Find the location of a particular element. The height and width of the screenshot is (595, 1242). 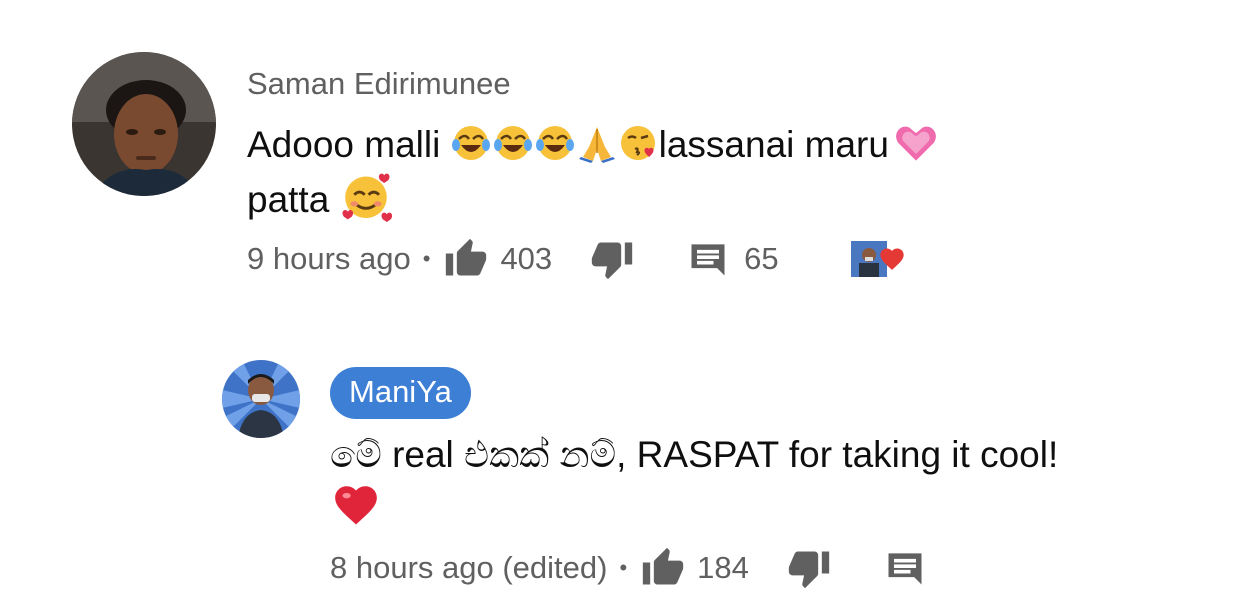

avatar-maniya is located at coordinates (261, 399).